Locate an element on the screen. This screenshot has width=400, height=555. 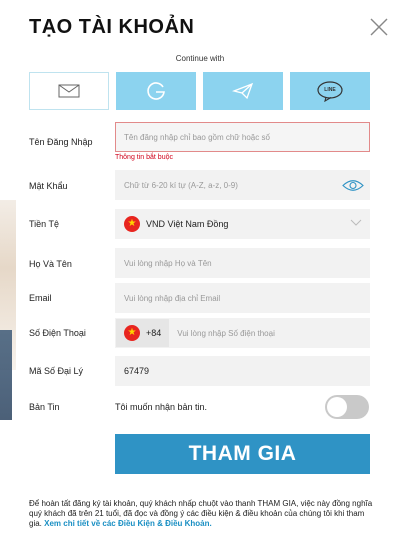
password-input: Chữ từ 6-20 kí tự (A-Z, a-z, 0-9) is located at coordinates (242, 185).